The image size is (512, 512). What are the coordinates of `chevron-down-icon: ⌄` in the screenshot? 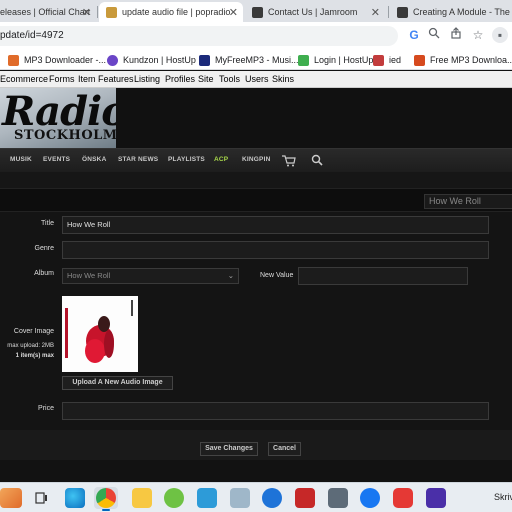 It's located at (230, 275).